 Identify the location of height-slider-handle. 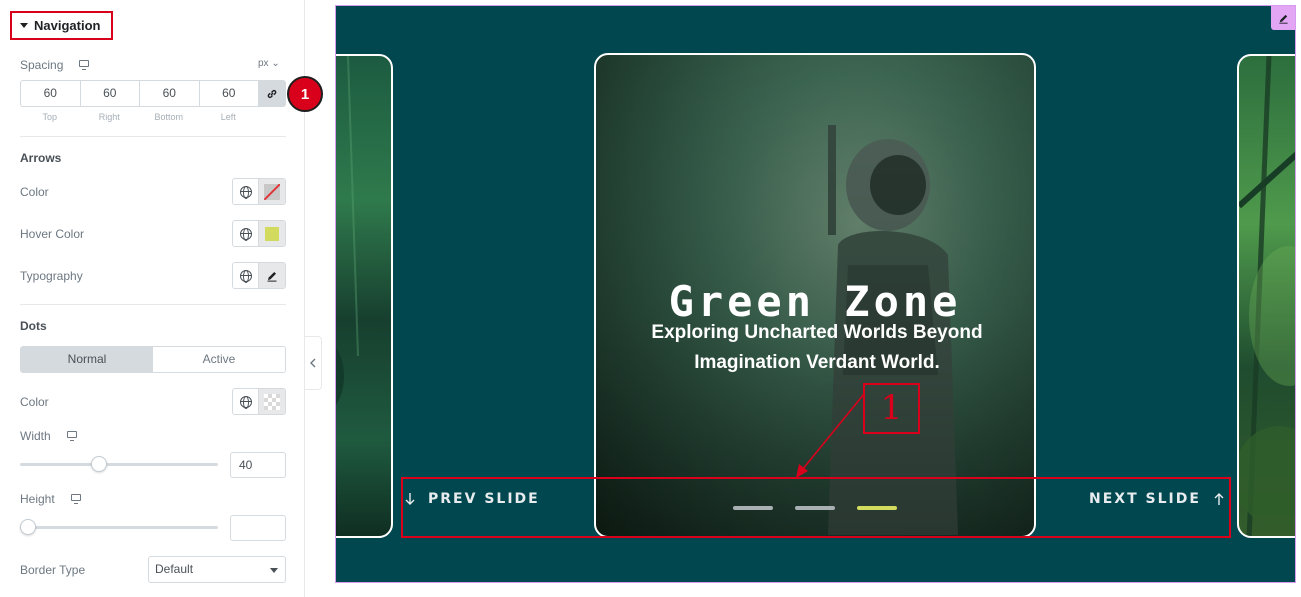
(28, 527).